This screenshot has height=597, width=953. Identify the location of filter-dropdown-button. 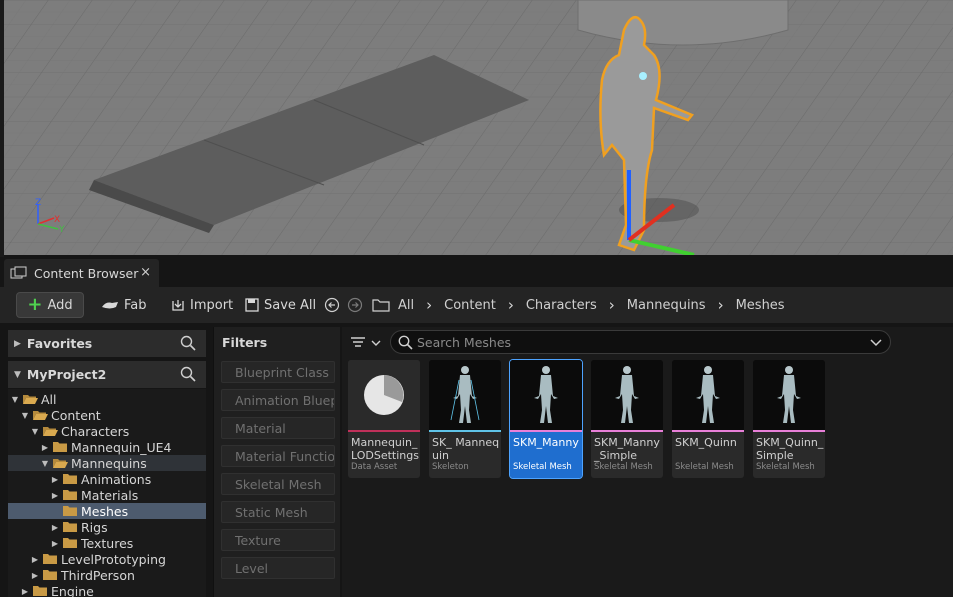
(366, 343).